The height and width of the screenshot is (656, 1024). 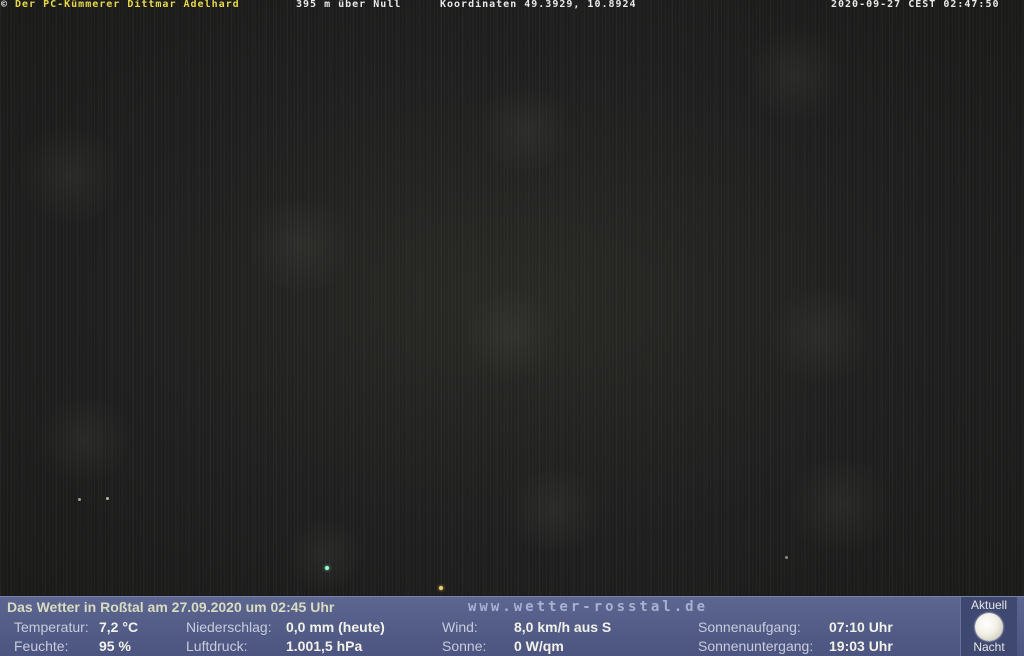 What do you see at coordinates (989, 647) in the screenshot?
I see `moon-bottom-label: Nacht` at bounding box center [989, 647].